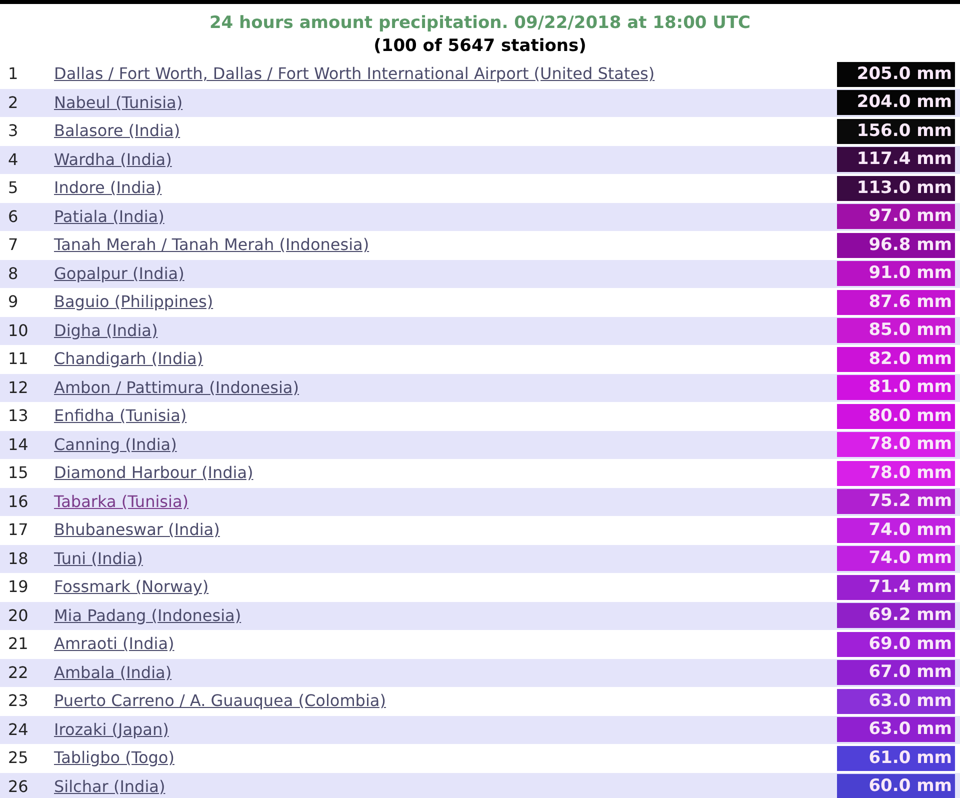  What do you see at coordinates (445, 730) in the screenshot?
I see `station-link: Irozaki (Japan)` at bounding box center [445, 730].